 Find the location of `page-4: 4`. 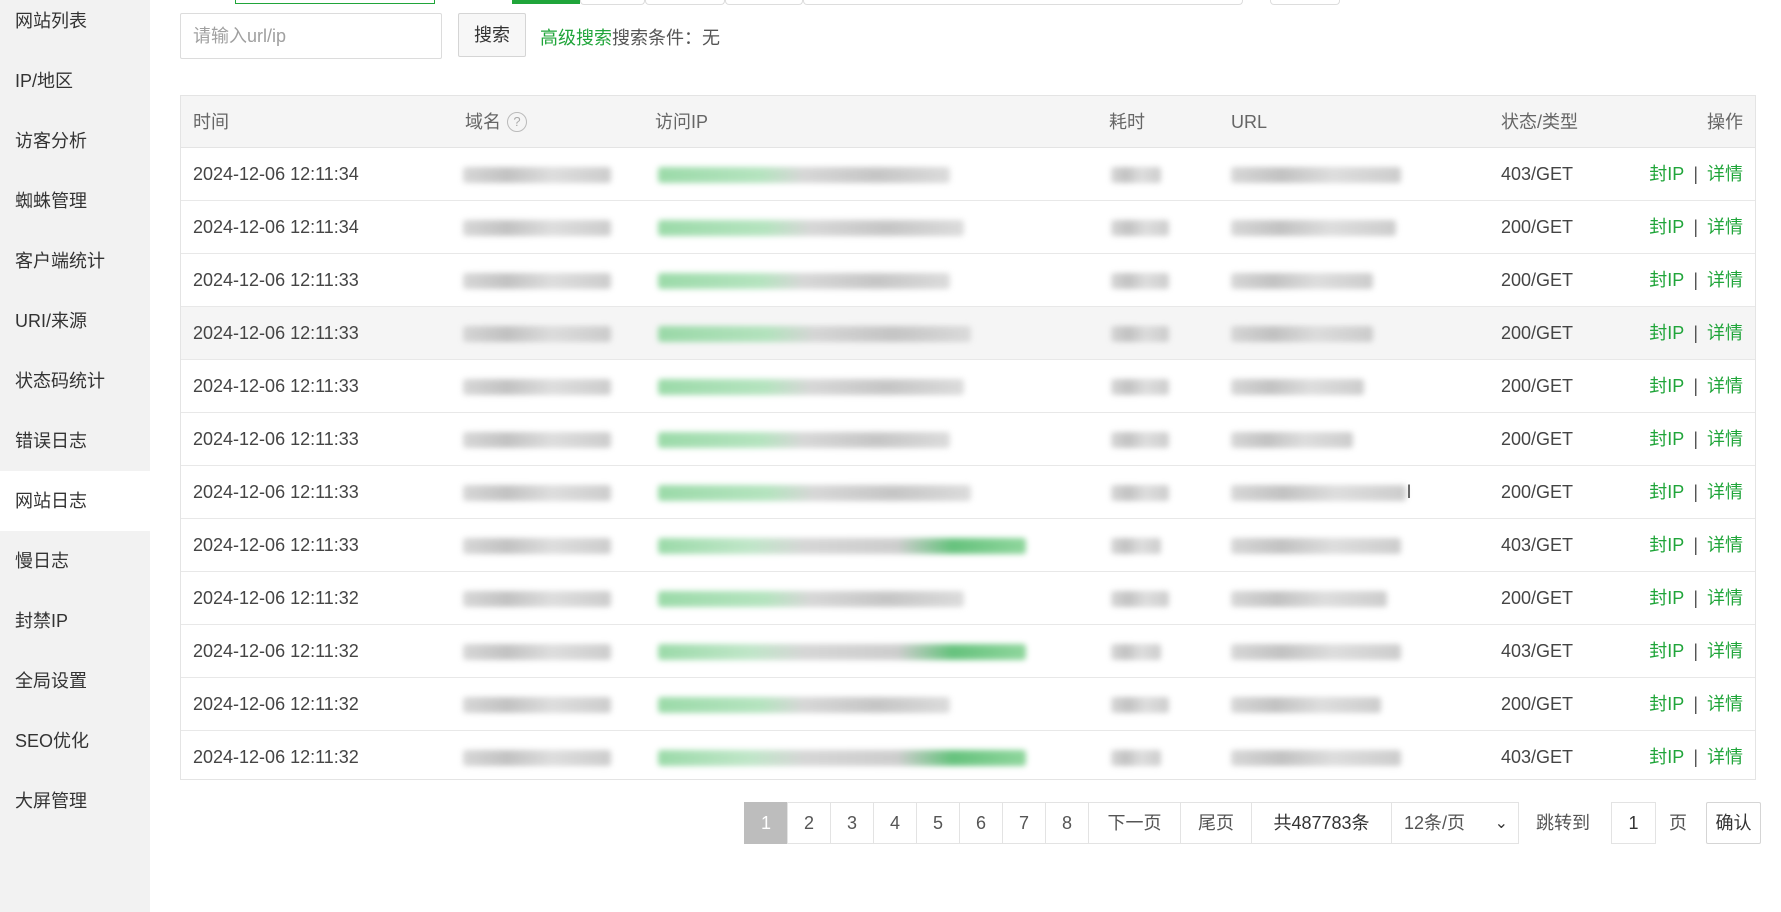

page-4: 4 is located at coordinates (894, 823).